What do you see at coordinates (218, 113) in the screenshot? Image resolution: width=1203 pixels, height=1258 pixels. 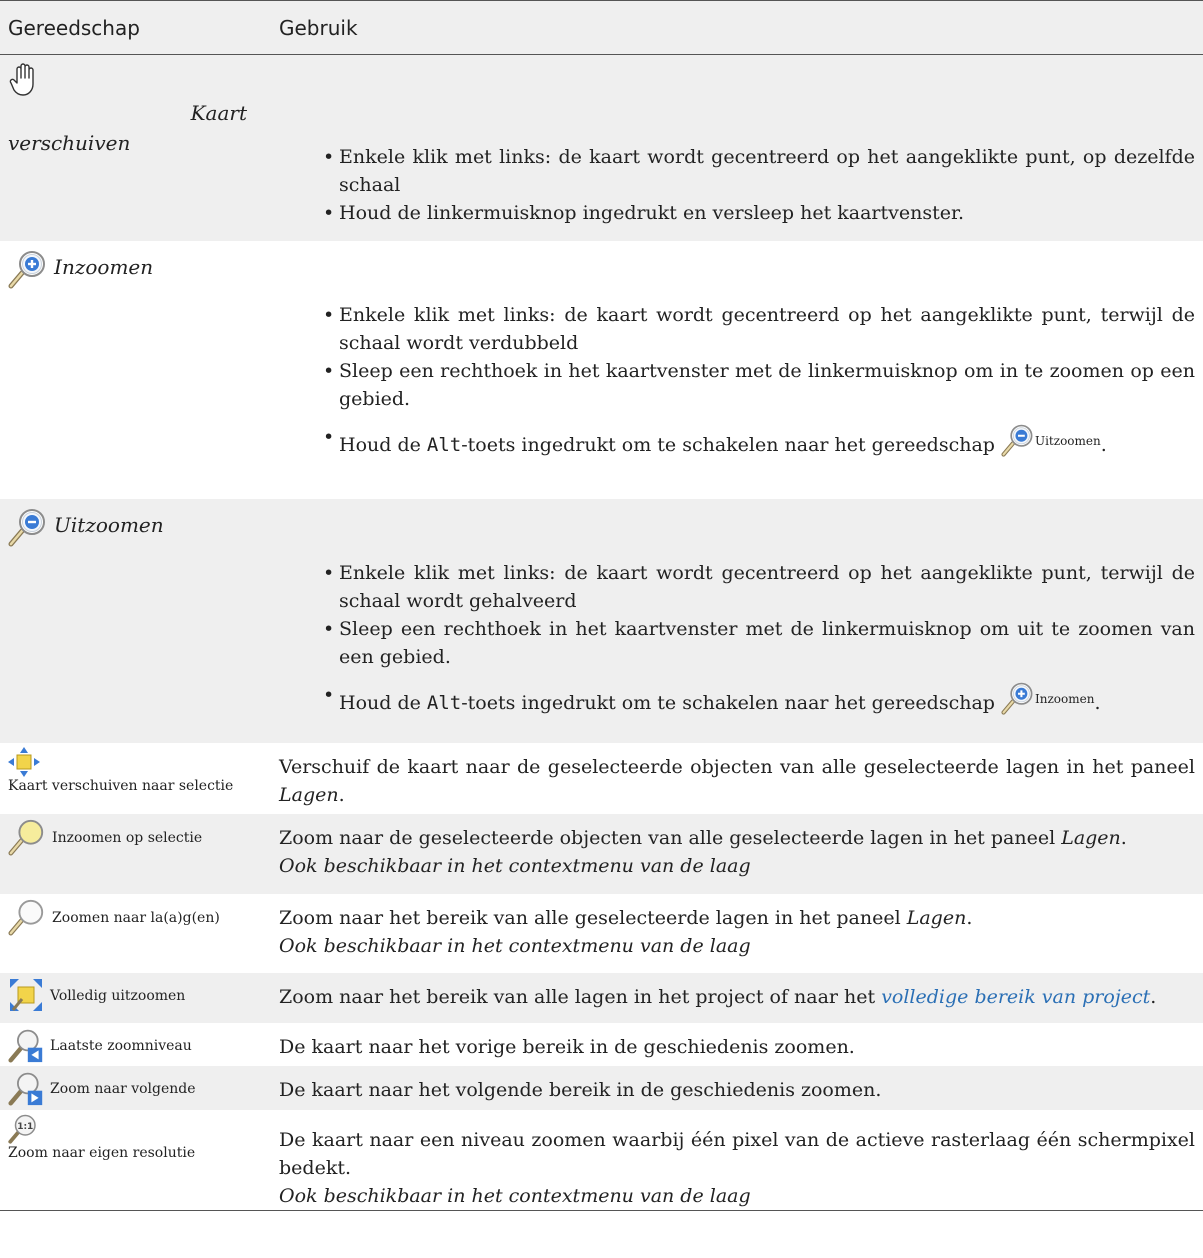 I see `tool-label-line1: Kaart` at bounding box center [218, 113].